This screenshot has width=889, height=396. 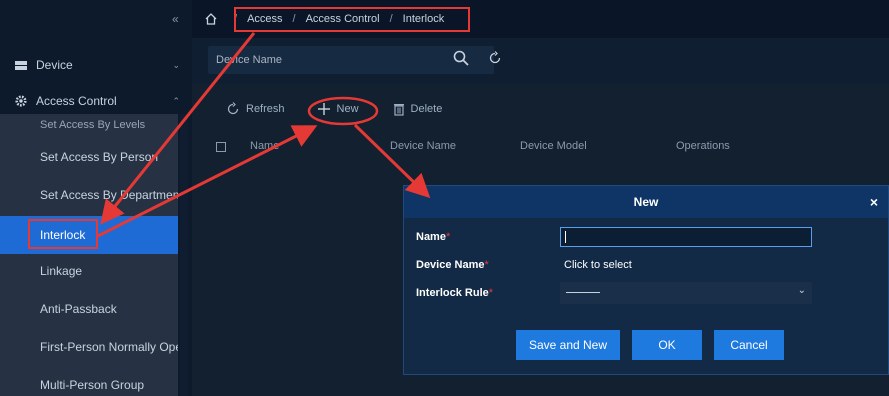 I want to click on text-caret, so click(x=565, y=237).